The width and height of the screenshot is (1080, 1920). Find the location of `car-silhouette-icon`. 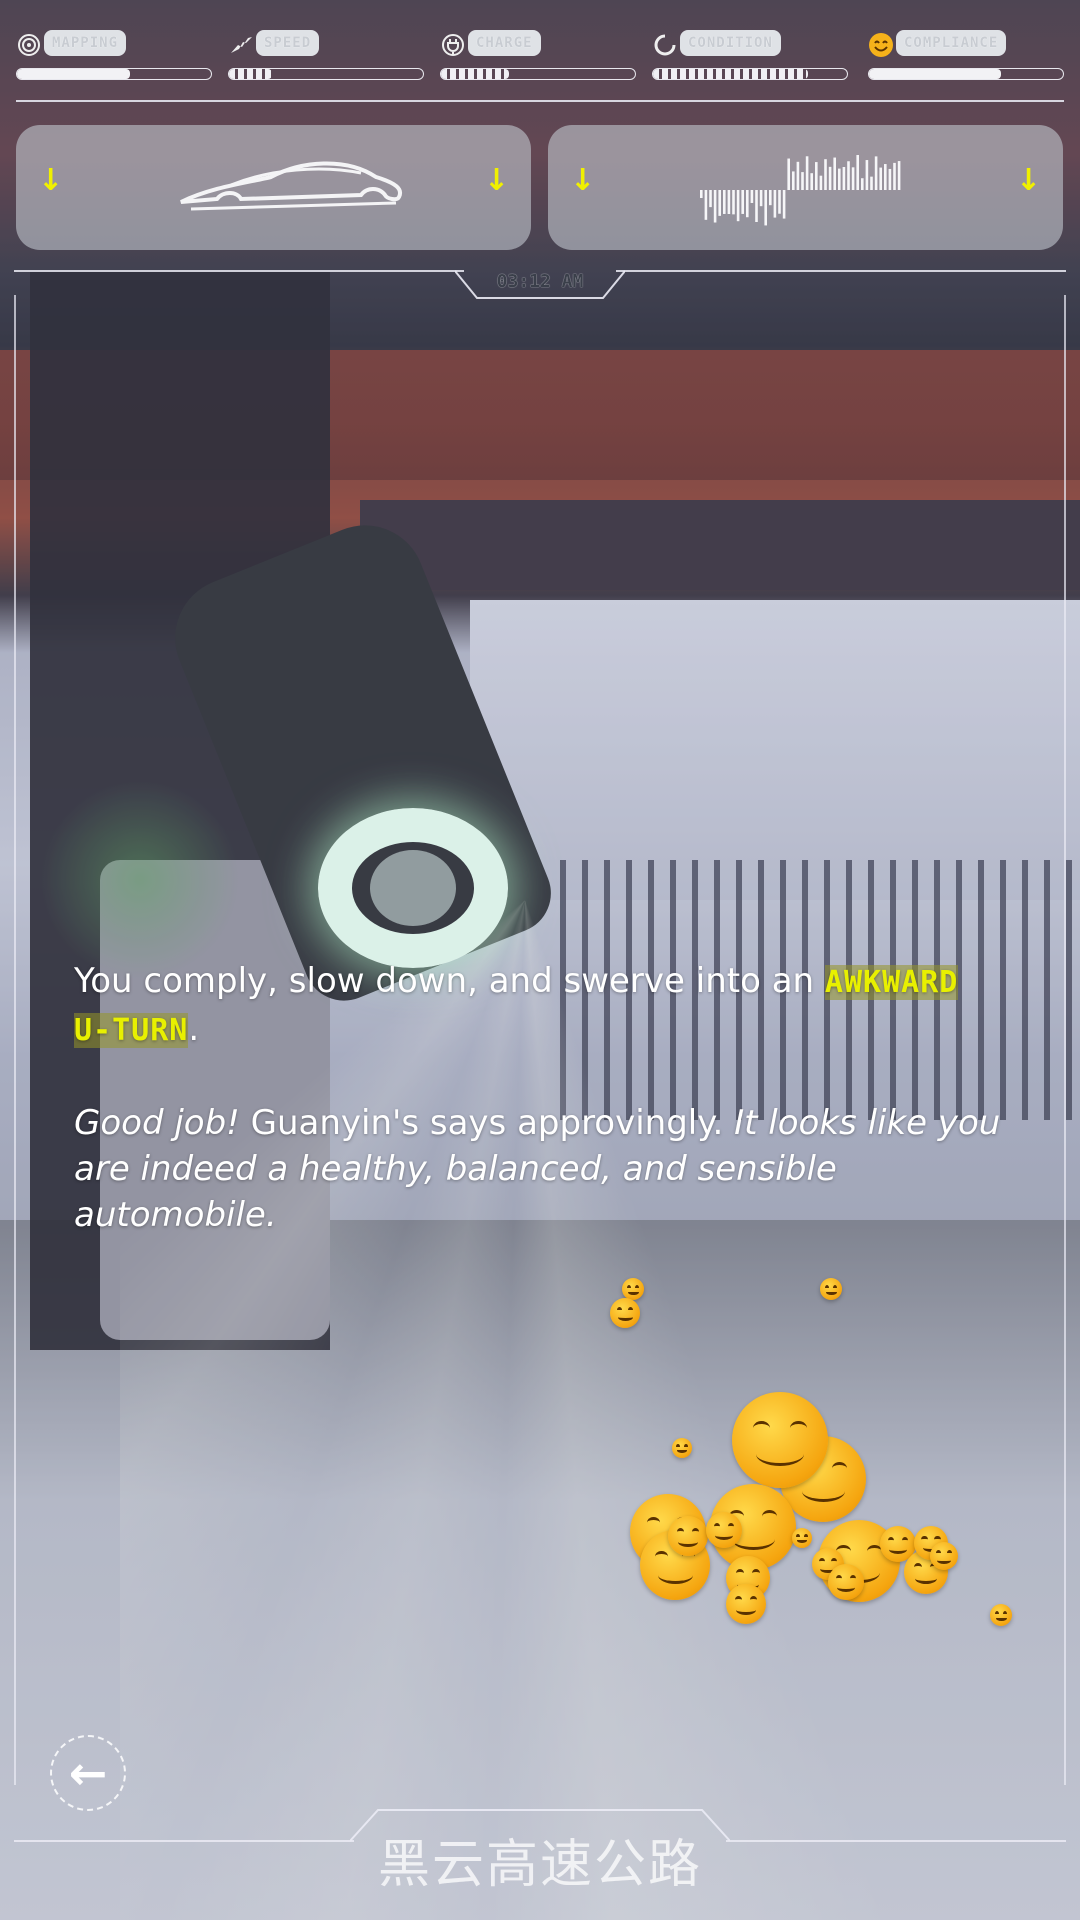

car-silhouette-icon is located at coordinates (291, 186).